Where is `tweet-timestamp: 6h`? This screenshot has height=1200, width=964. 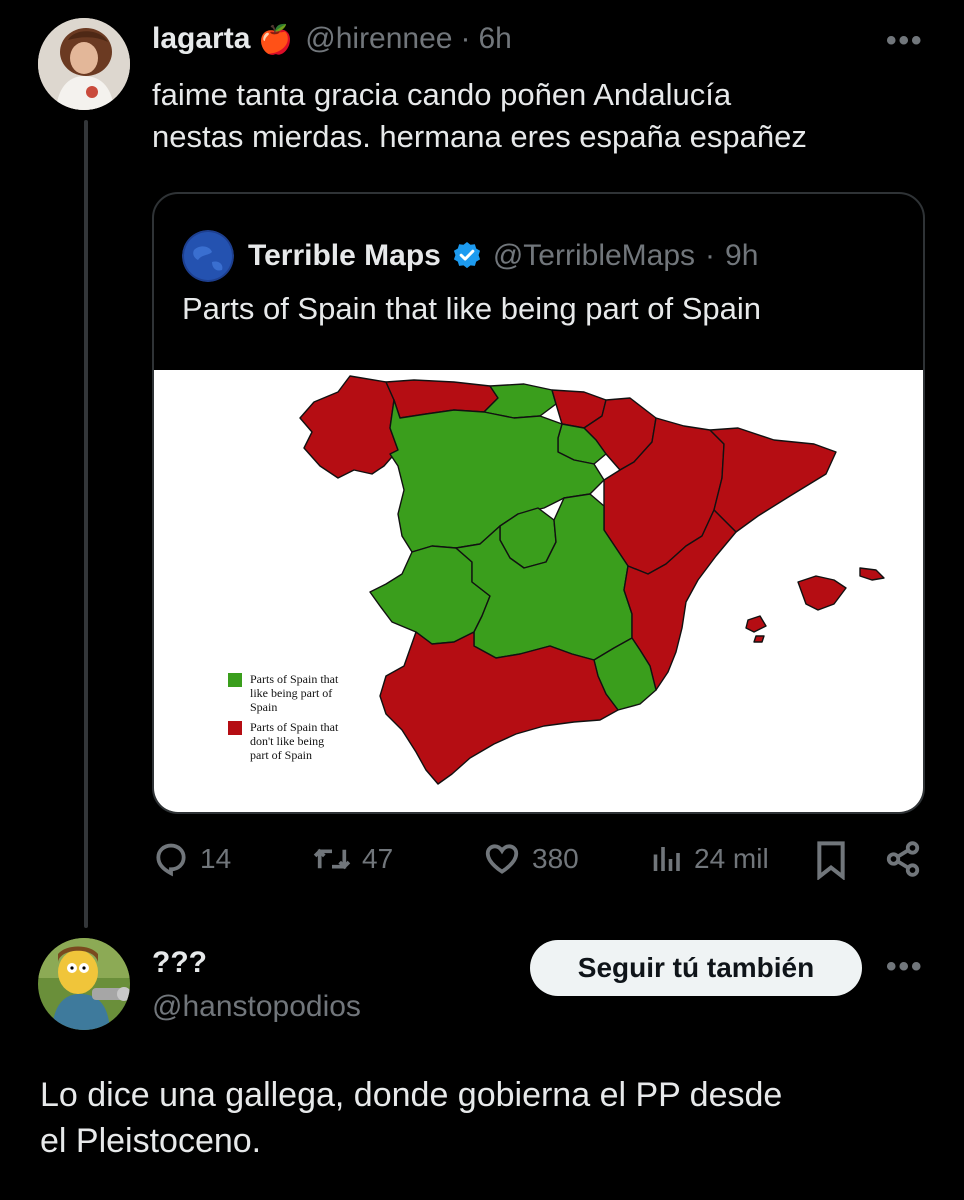
tweet-timestamp: 6h is located at coordinates (494, 39).